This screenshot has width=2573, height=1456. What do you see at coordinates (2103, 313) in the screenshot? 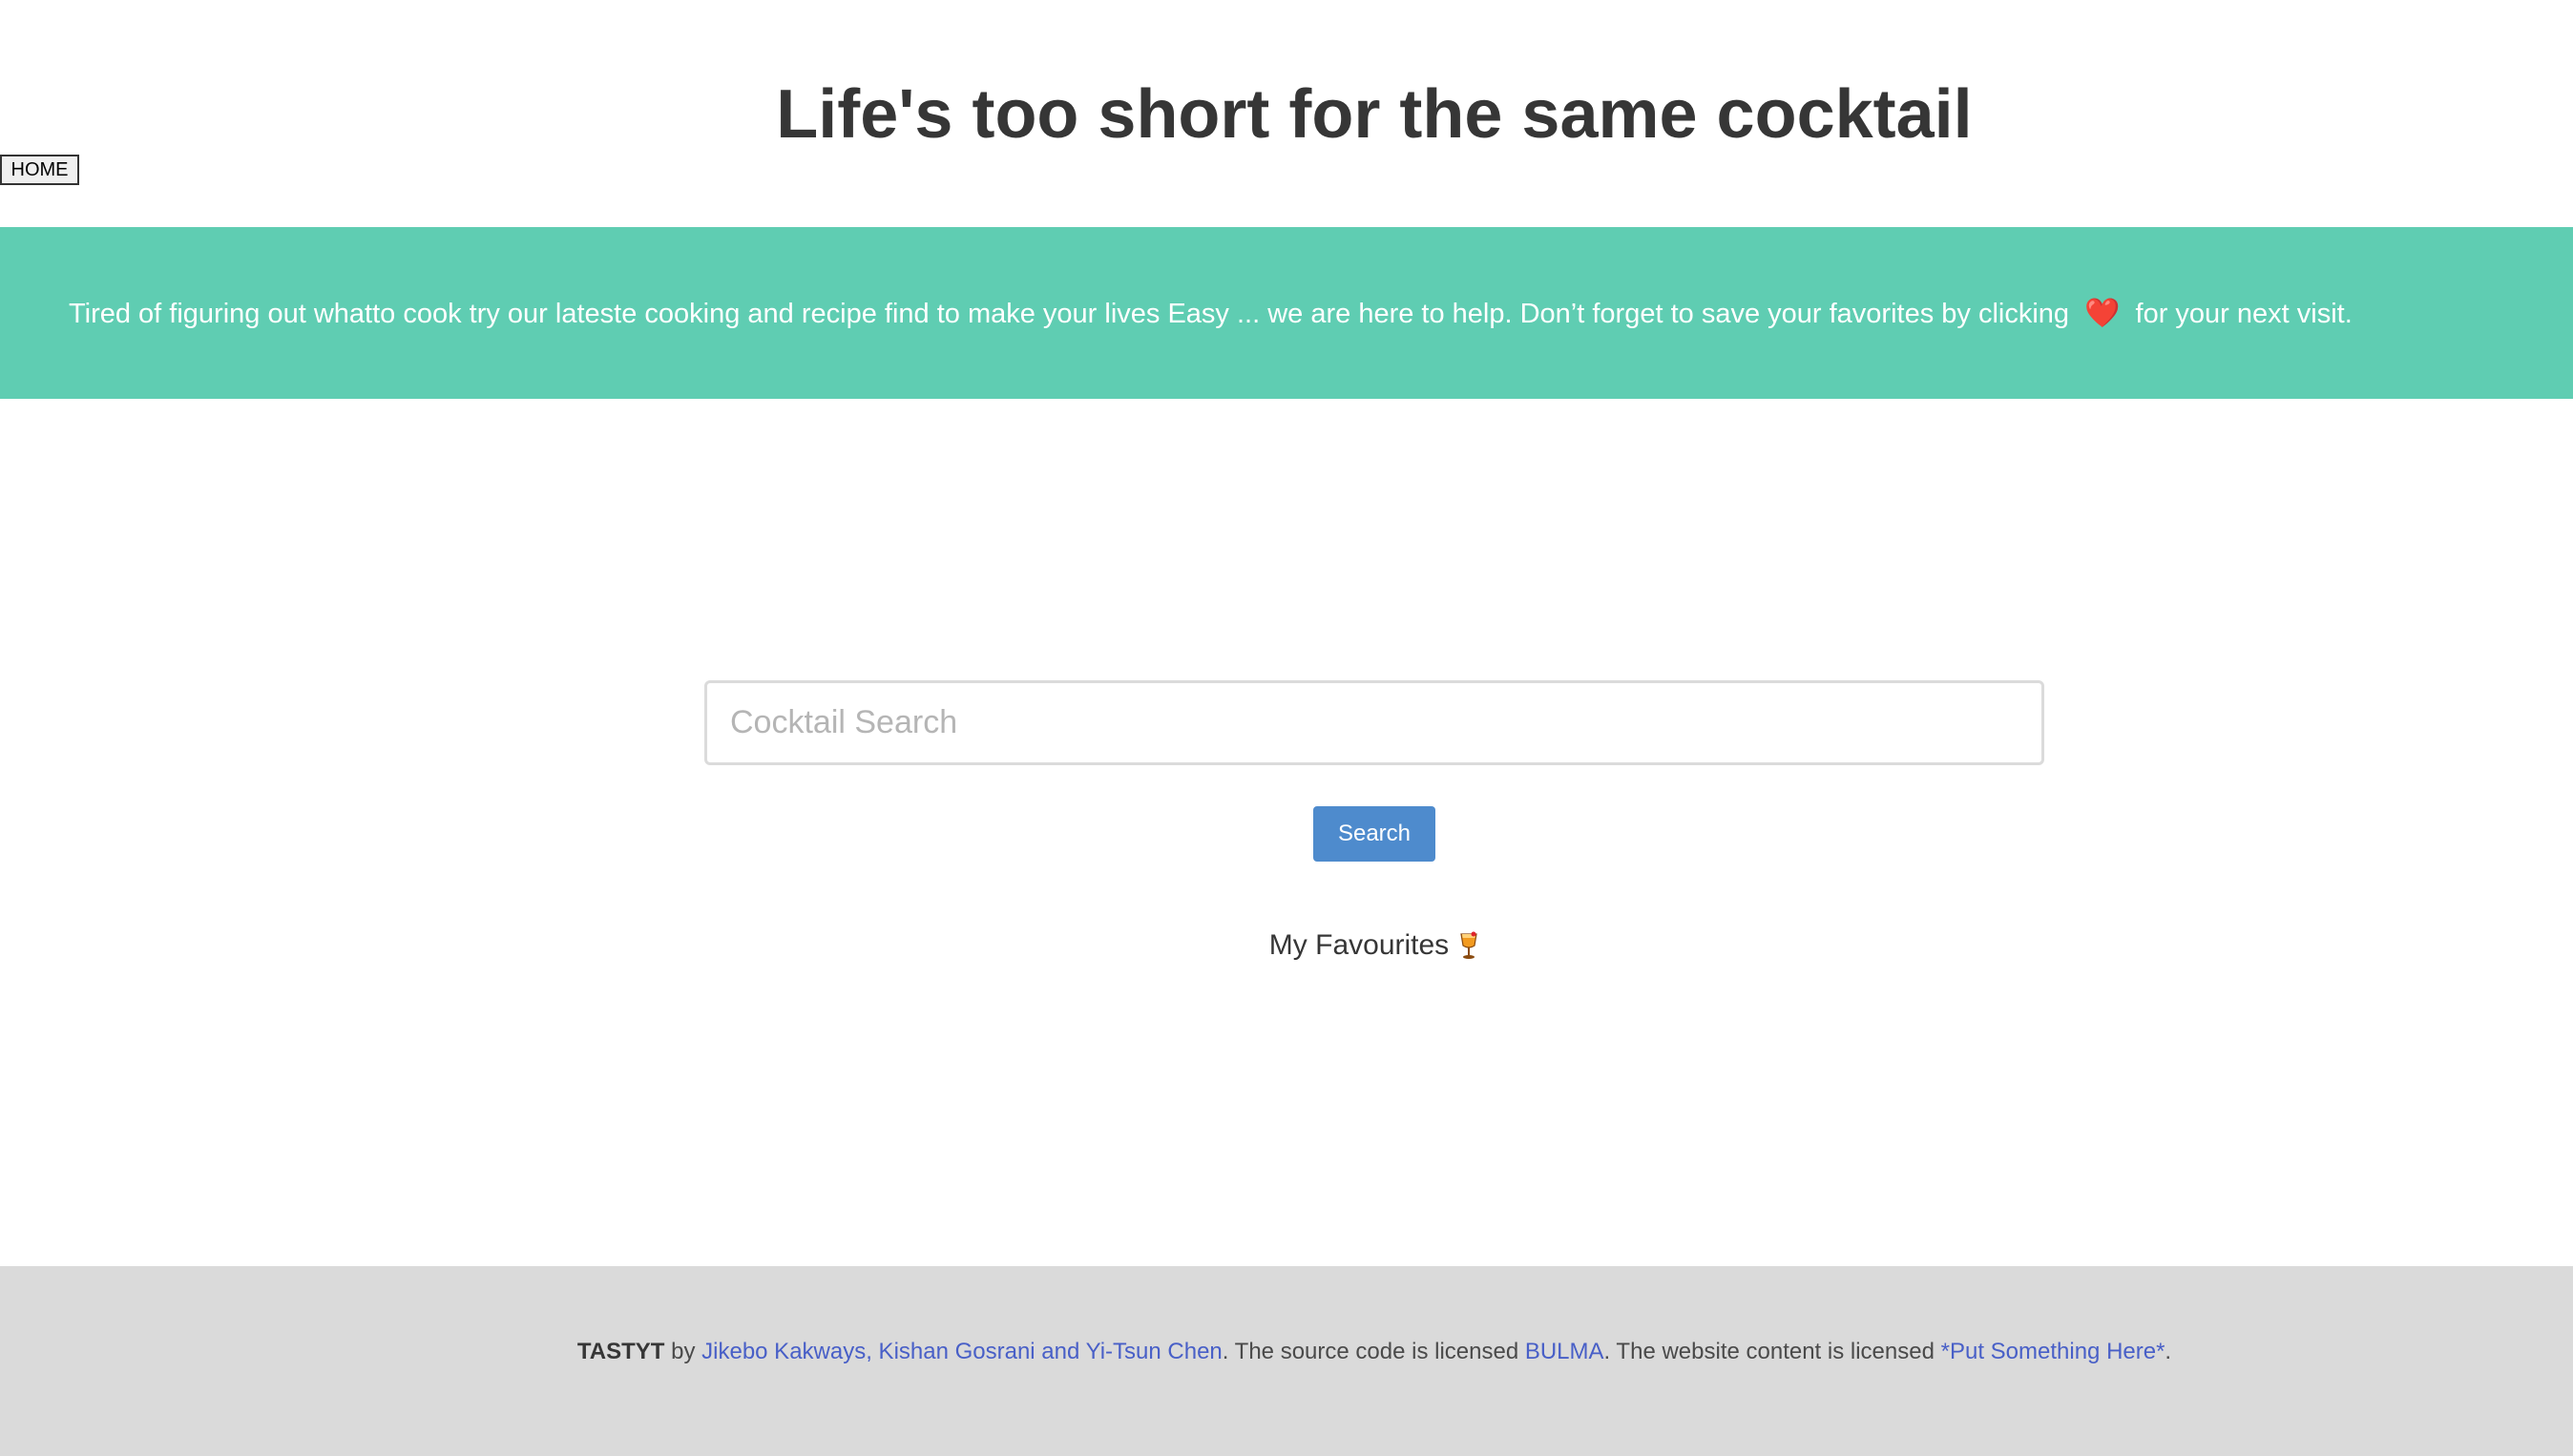
I see `heart-icon: ❤️` at bounding box center [2103, 313].